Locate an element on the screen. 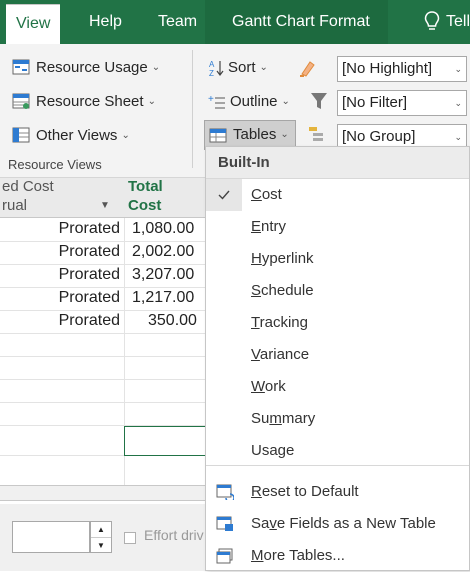 This screenshot has height=572, width=470. menu-separator is located at coordinates (337, 465).